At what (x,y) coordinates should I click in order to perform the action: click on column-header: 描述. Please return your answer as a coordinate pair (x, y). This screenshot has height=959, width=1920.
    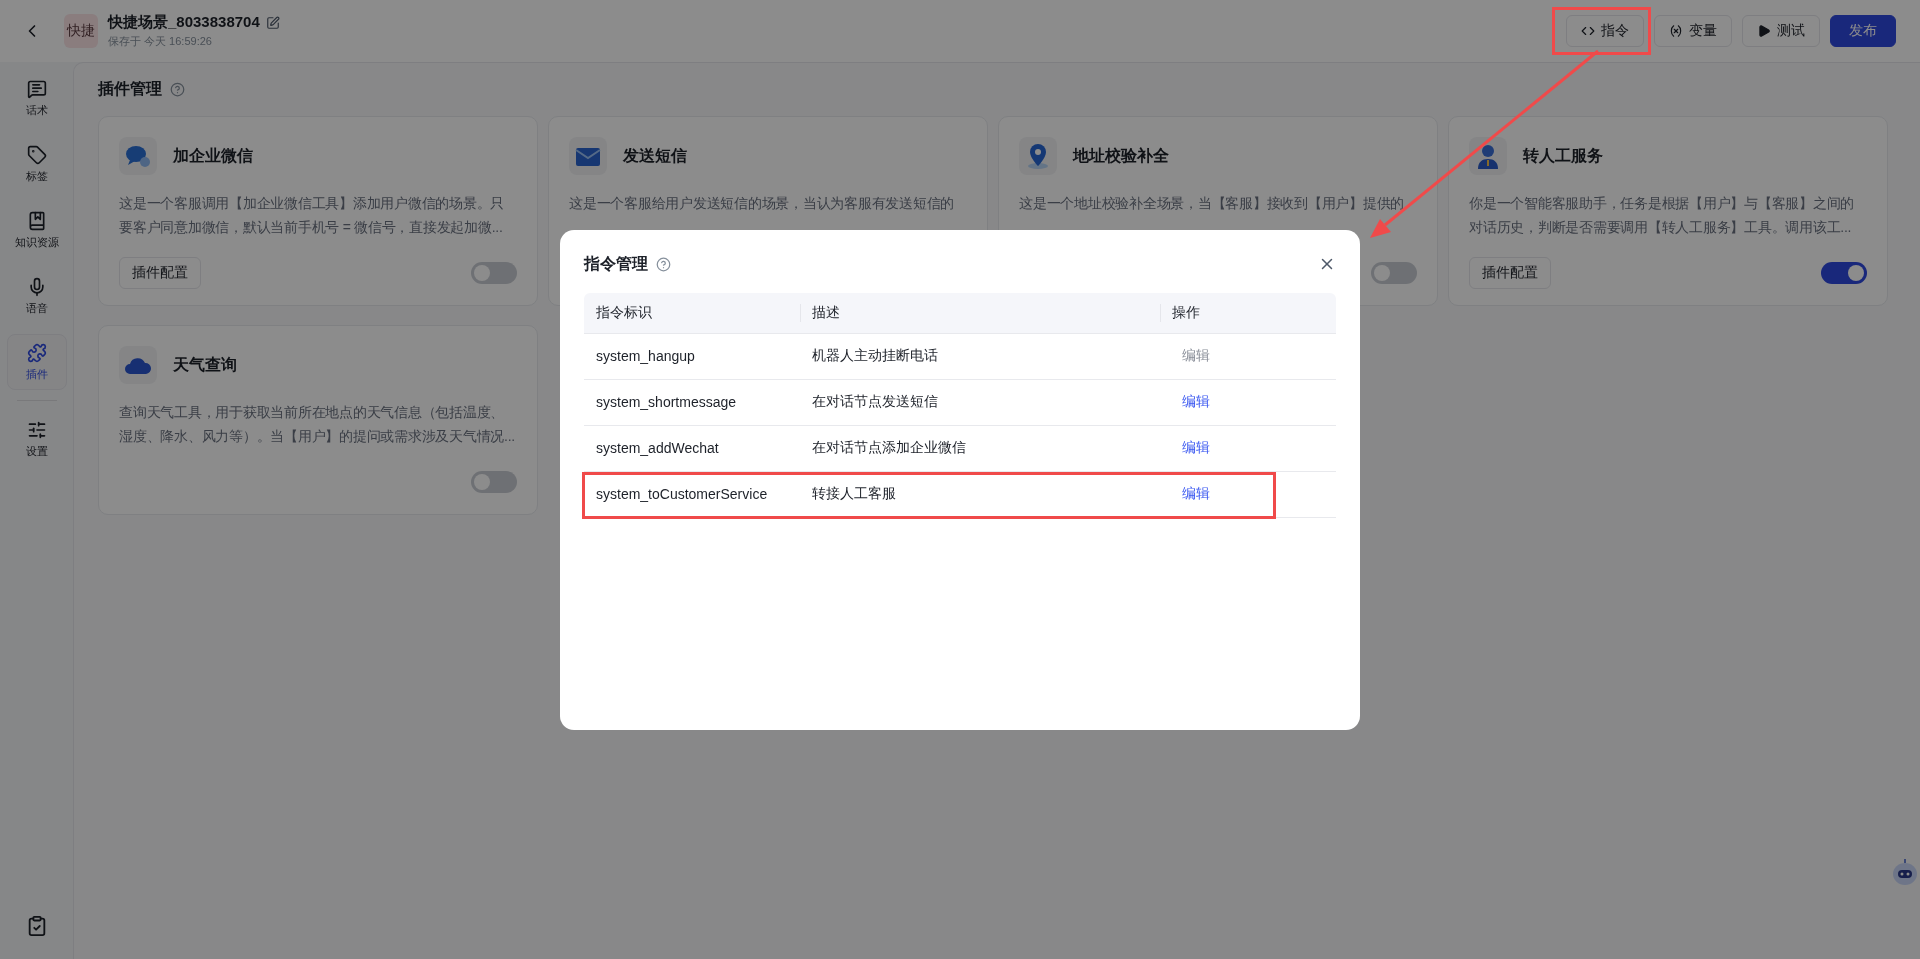
    Looking at the image, I should click on (826, 312).